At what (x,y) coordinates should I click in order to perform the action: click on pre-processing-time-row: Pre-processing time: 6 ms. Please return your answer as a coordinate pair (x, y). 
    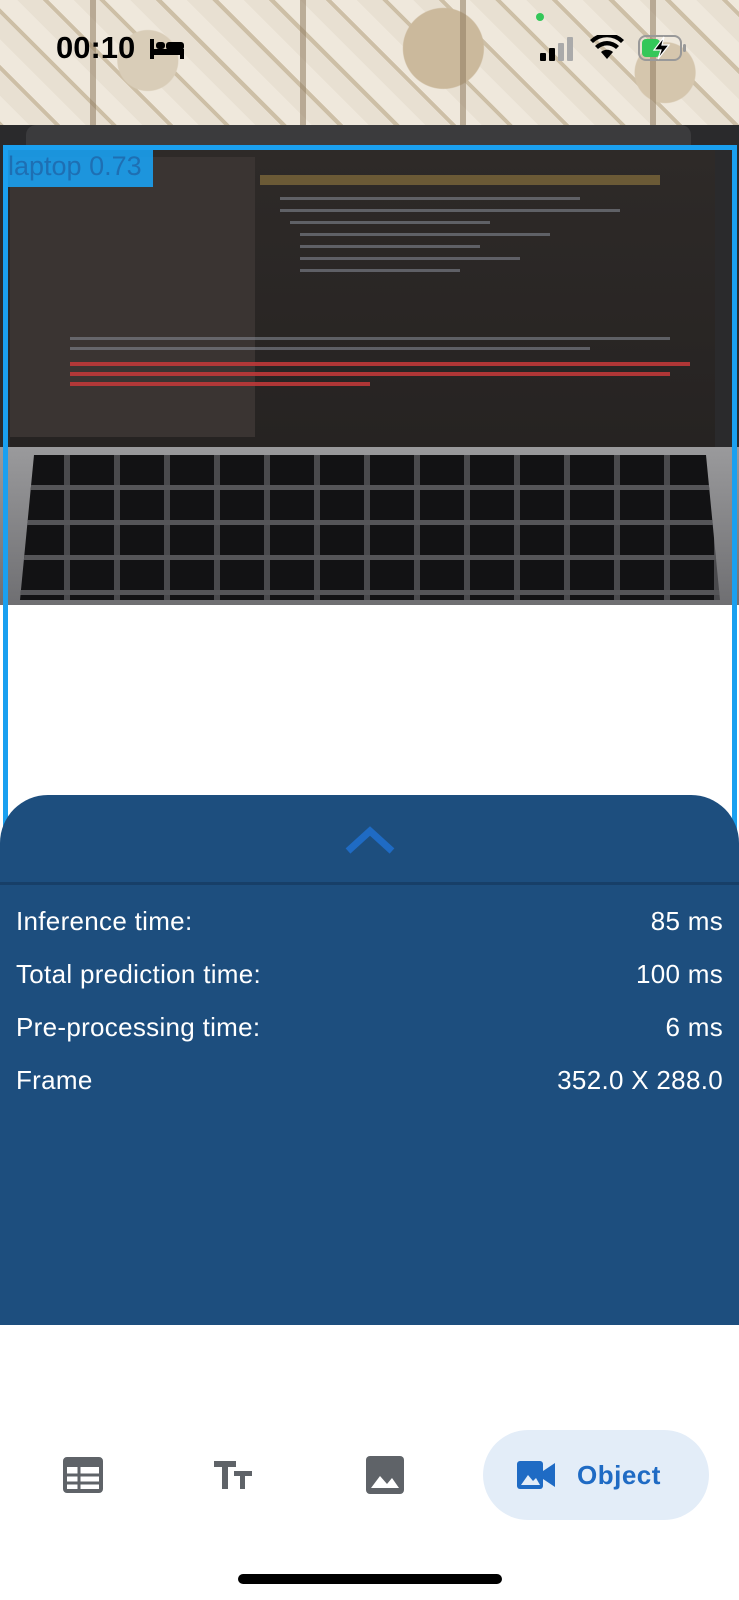
    Looking at the image, I should click on (369, 1027).